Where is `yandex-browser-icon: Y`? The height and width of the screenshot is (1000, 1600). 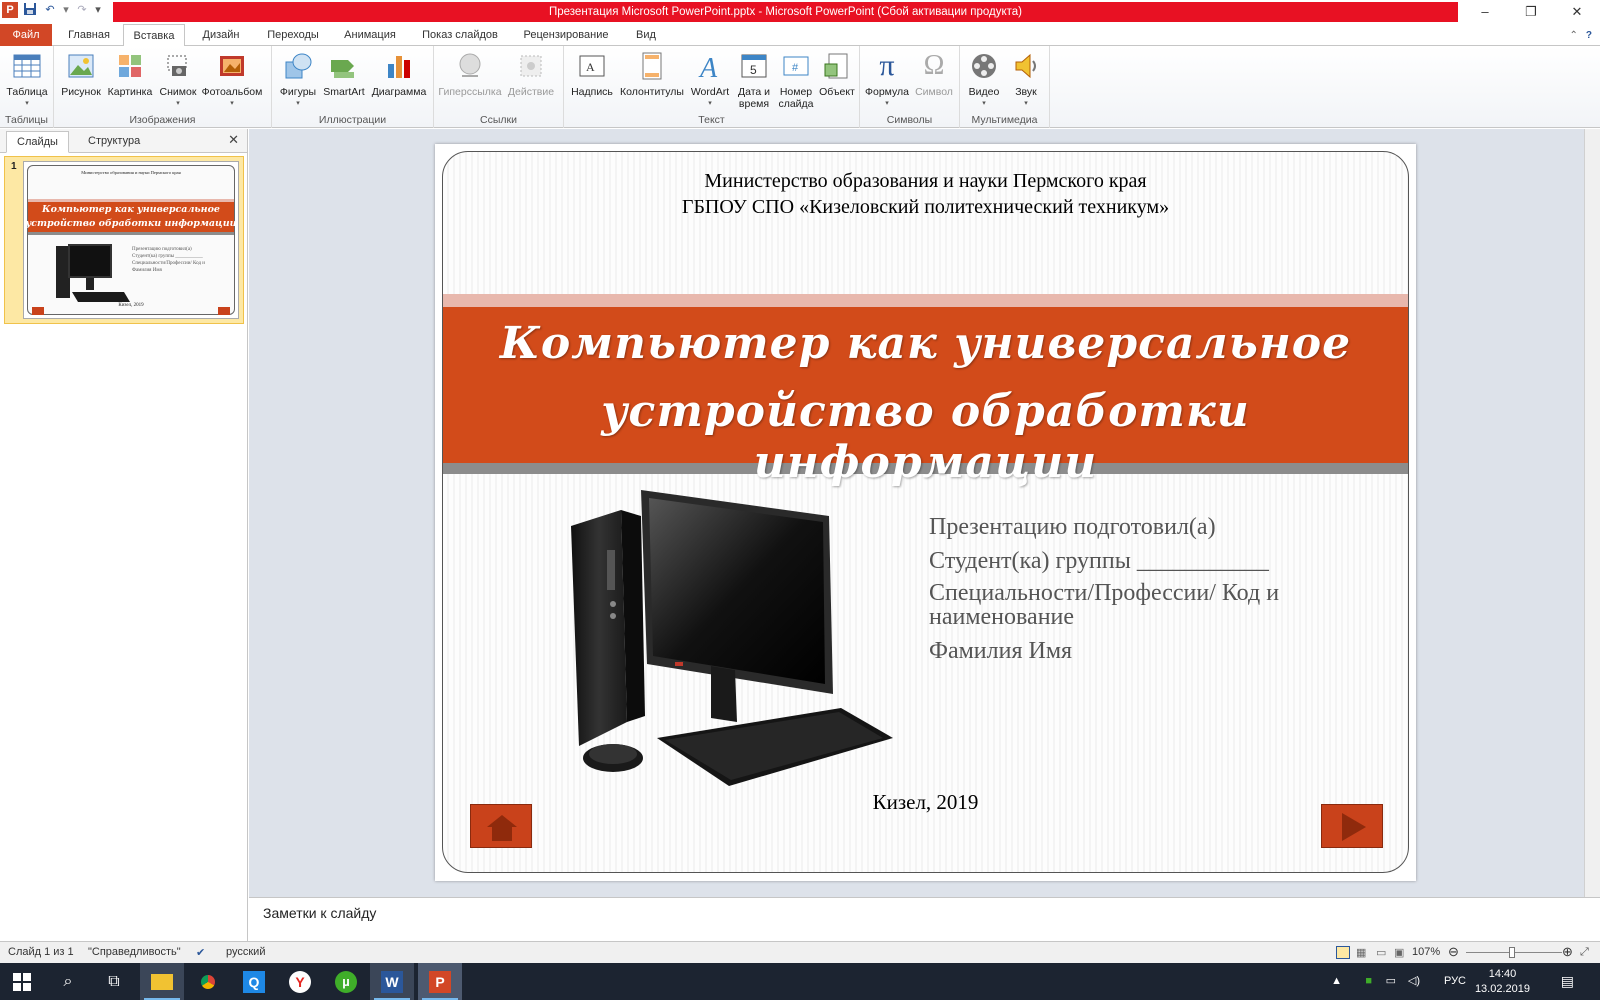 yandex-browser-icon: Y is located at coordinates (300, 981).